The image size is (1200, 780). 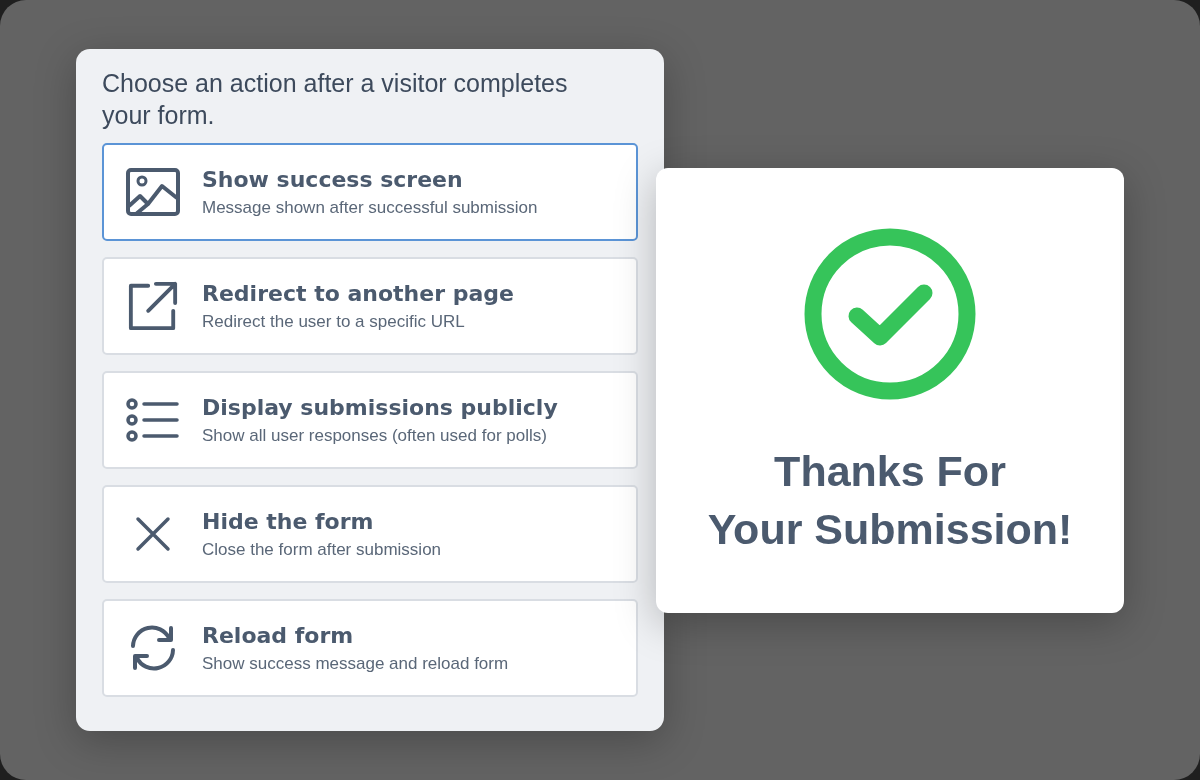 What do you see at coordinates (890, 313) in the screenshot?
I see `check-circle-icon` at bounding box center [890, 313].